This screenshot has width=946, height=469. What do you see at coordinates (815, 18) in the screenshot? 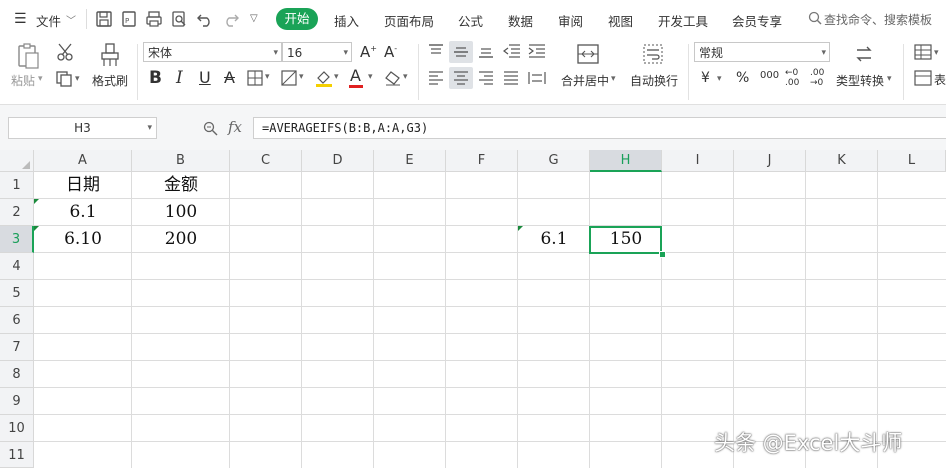
I see `search-icon` at bounding box center [815, 18].